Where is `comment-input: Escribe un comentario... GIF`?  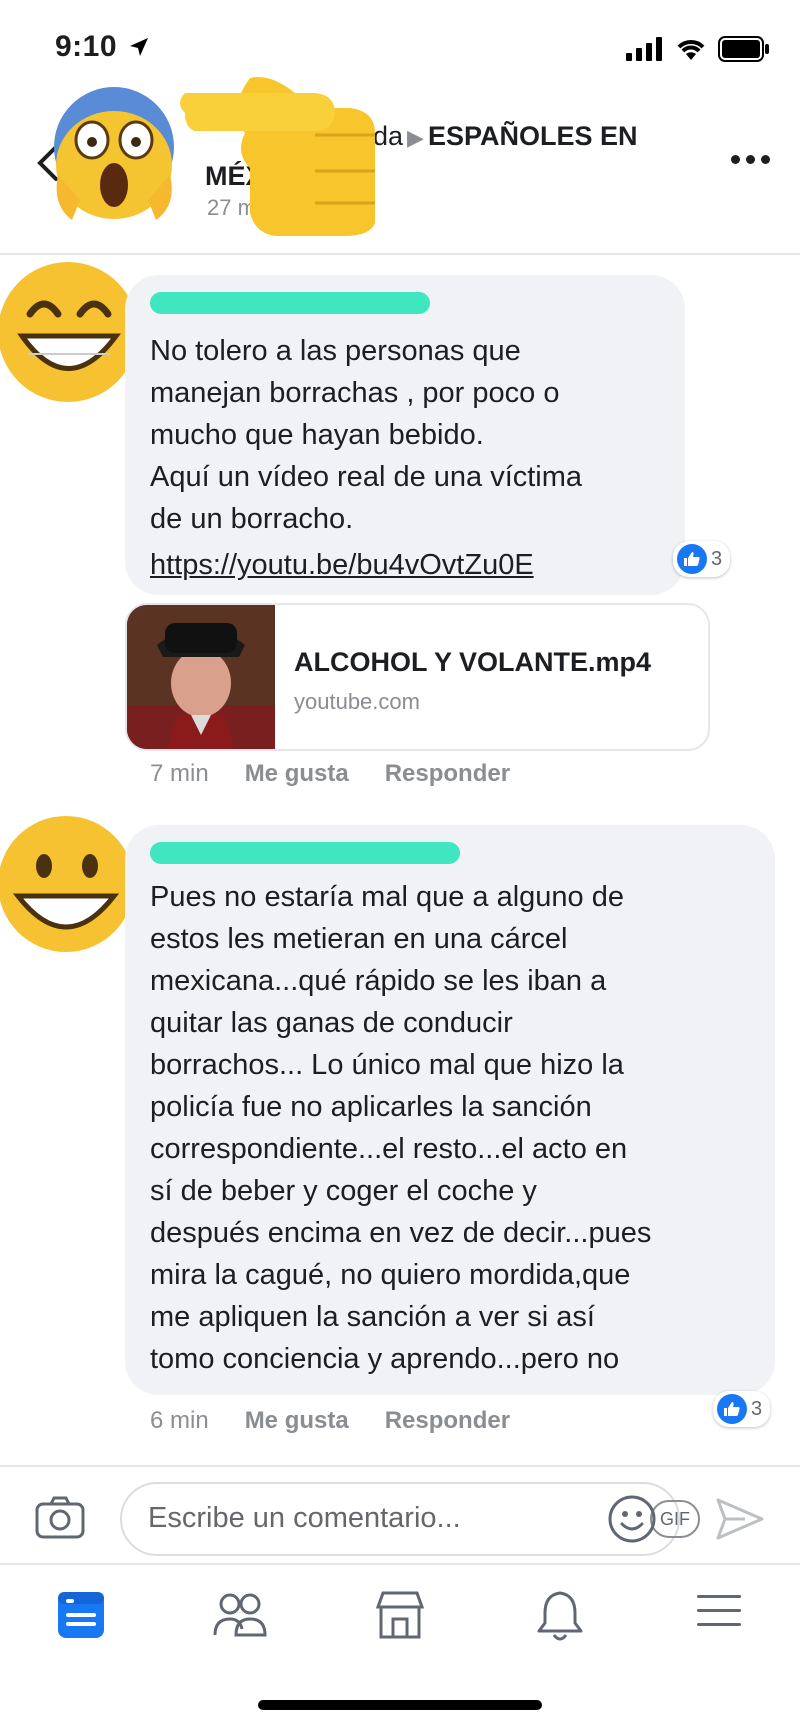
comment-input: Escribe un comentario... GIF is located at coordinates (410, 1519).